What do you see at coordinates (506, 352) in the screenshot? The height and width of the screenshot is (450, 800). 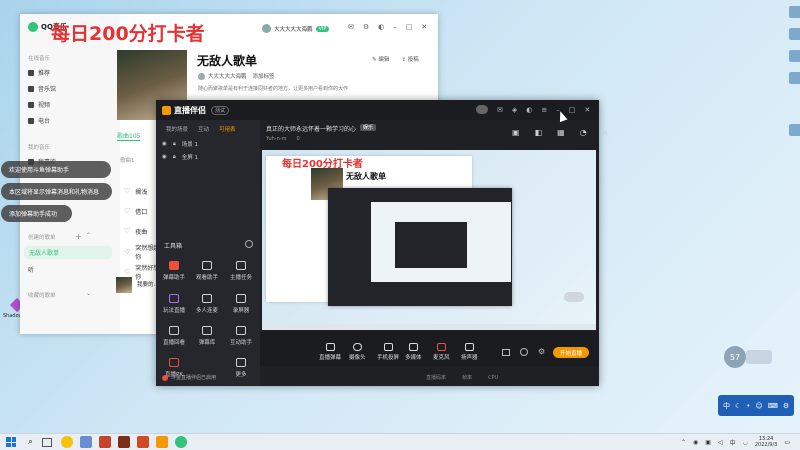 I see `camera-record-icon` at bounding box center [506, 352].